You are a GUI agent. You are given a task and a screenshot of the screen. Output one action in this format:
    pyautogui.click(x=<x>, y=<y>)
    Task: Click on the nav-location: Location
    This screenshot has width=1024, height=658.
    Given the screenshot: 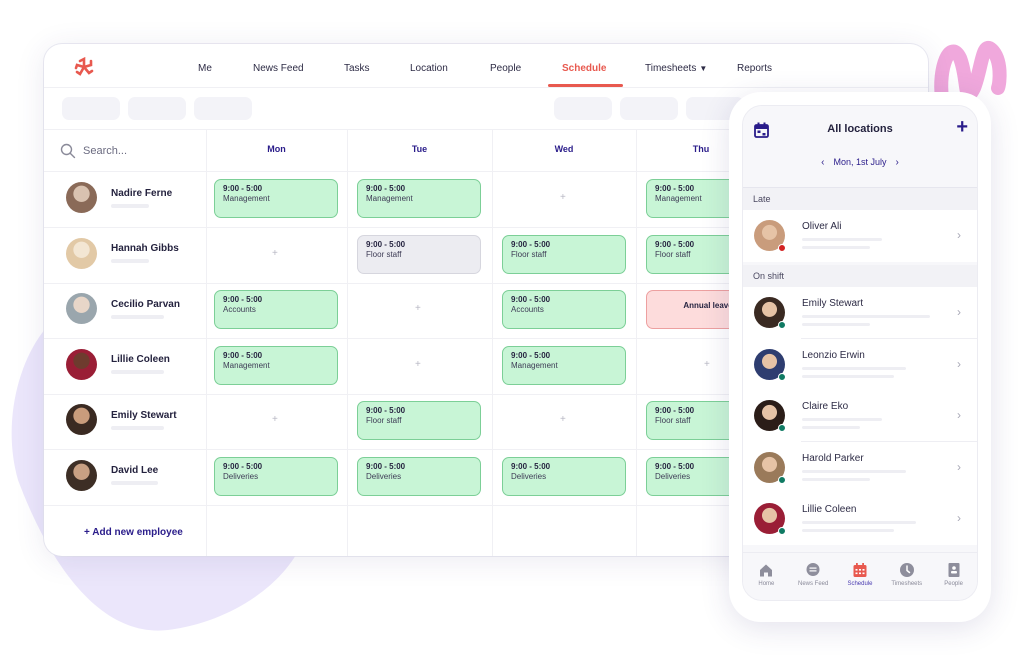 What is the action you would take?
    pyautogui.click(x=429, y=68)
    